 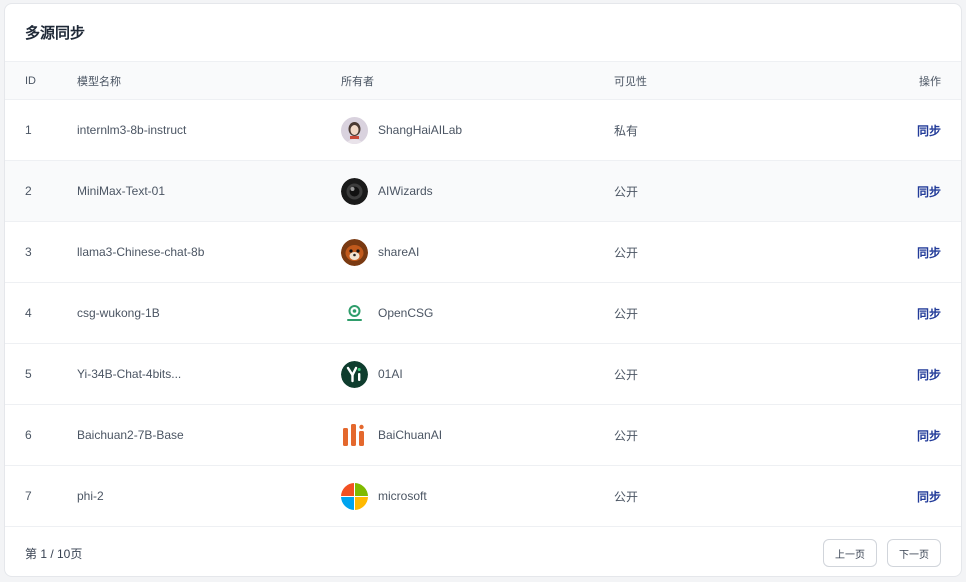 I want to click on table-row: 7 phi-2 microsoft 公开 同步, so click(x=483, y=496).